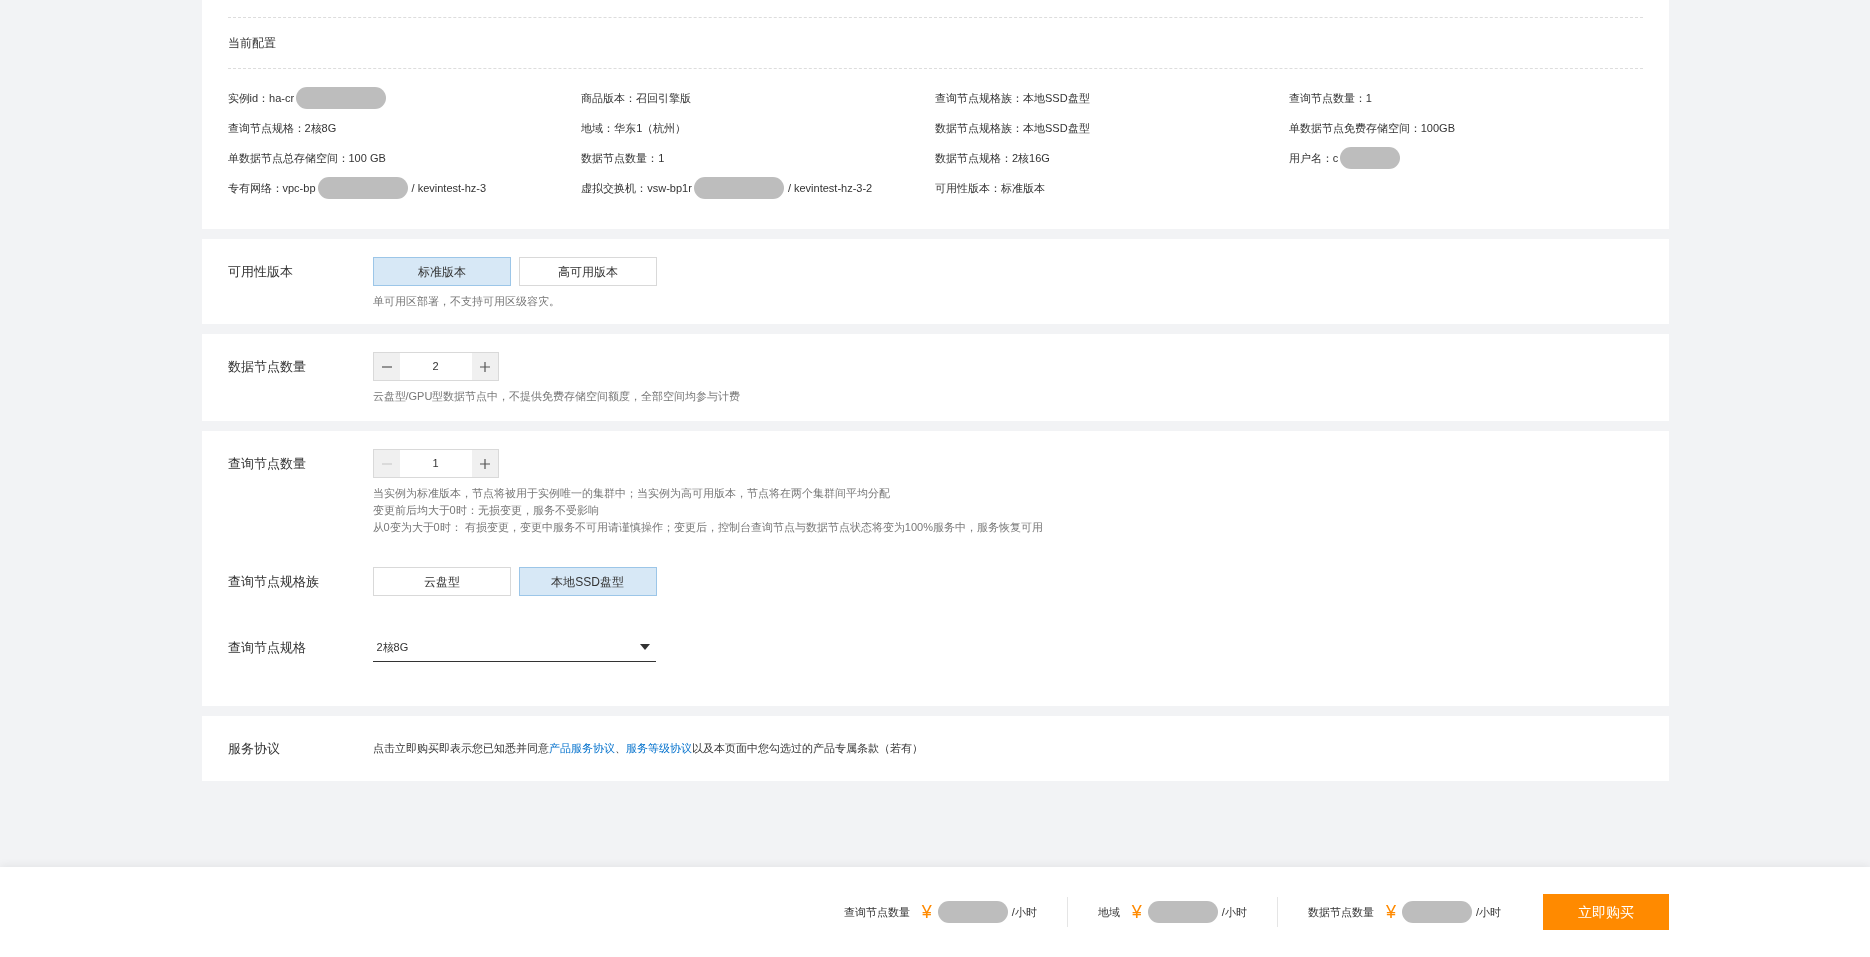 This screenshot has height=957, width=1870. Describe the element at coordinates (254, 749) in the screenshot. I see `field-label: 服务协议` at that location.